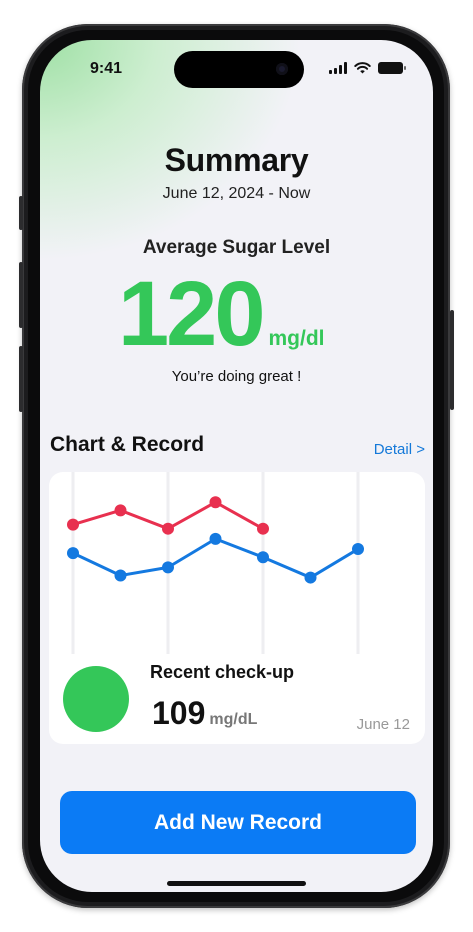 This screenshot has width=473, height=932. What do you see at coordinates (236, 247) in the screenshot?
I see `average-label: Average Sugar Level` at bounding box center [236, 247].